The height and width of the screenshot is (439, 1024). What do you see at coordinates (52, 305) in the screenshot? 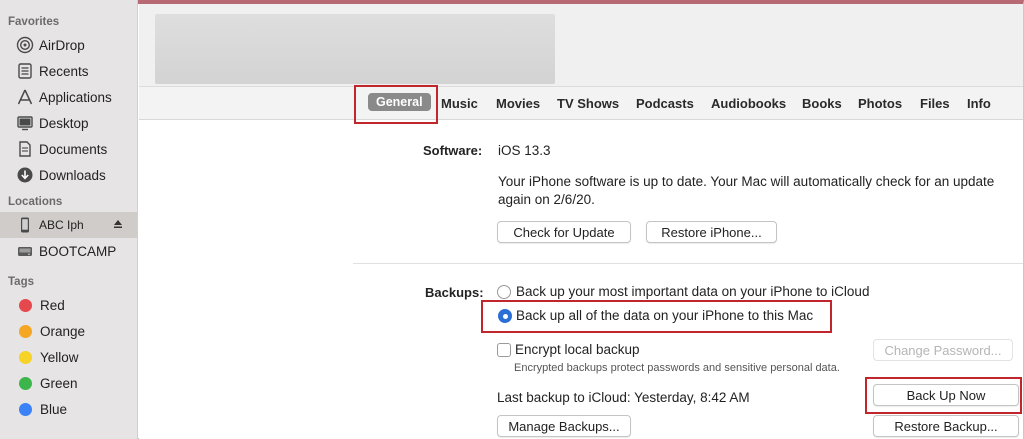
I see `sidebar-item-label: Red` at bounding box center [52, 305].